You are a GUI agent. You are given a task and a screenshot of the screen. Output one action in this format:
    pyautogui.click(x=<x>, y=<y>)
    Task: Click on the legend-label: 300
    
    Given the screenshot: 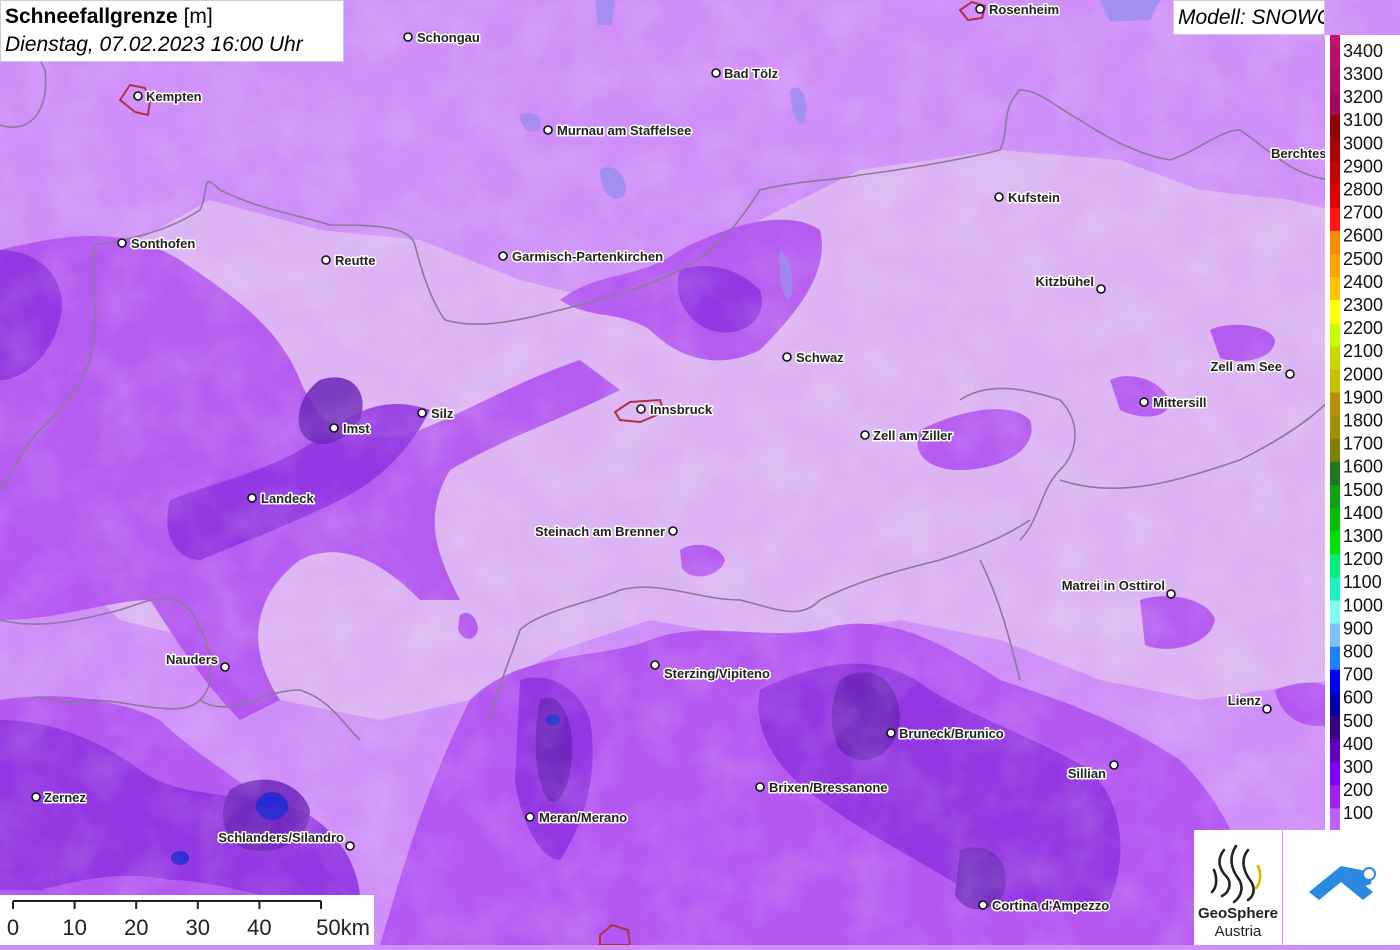 What is the action you would take?
    pyautogui.click(x=1358, y=767)
    